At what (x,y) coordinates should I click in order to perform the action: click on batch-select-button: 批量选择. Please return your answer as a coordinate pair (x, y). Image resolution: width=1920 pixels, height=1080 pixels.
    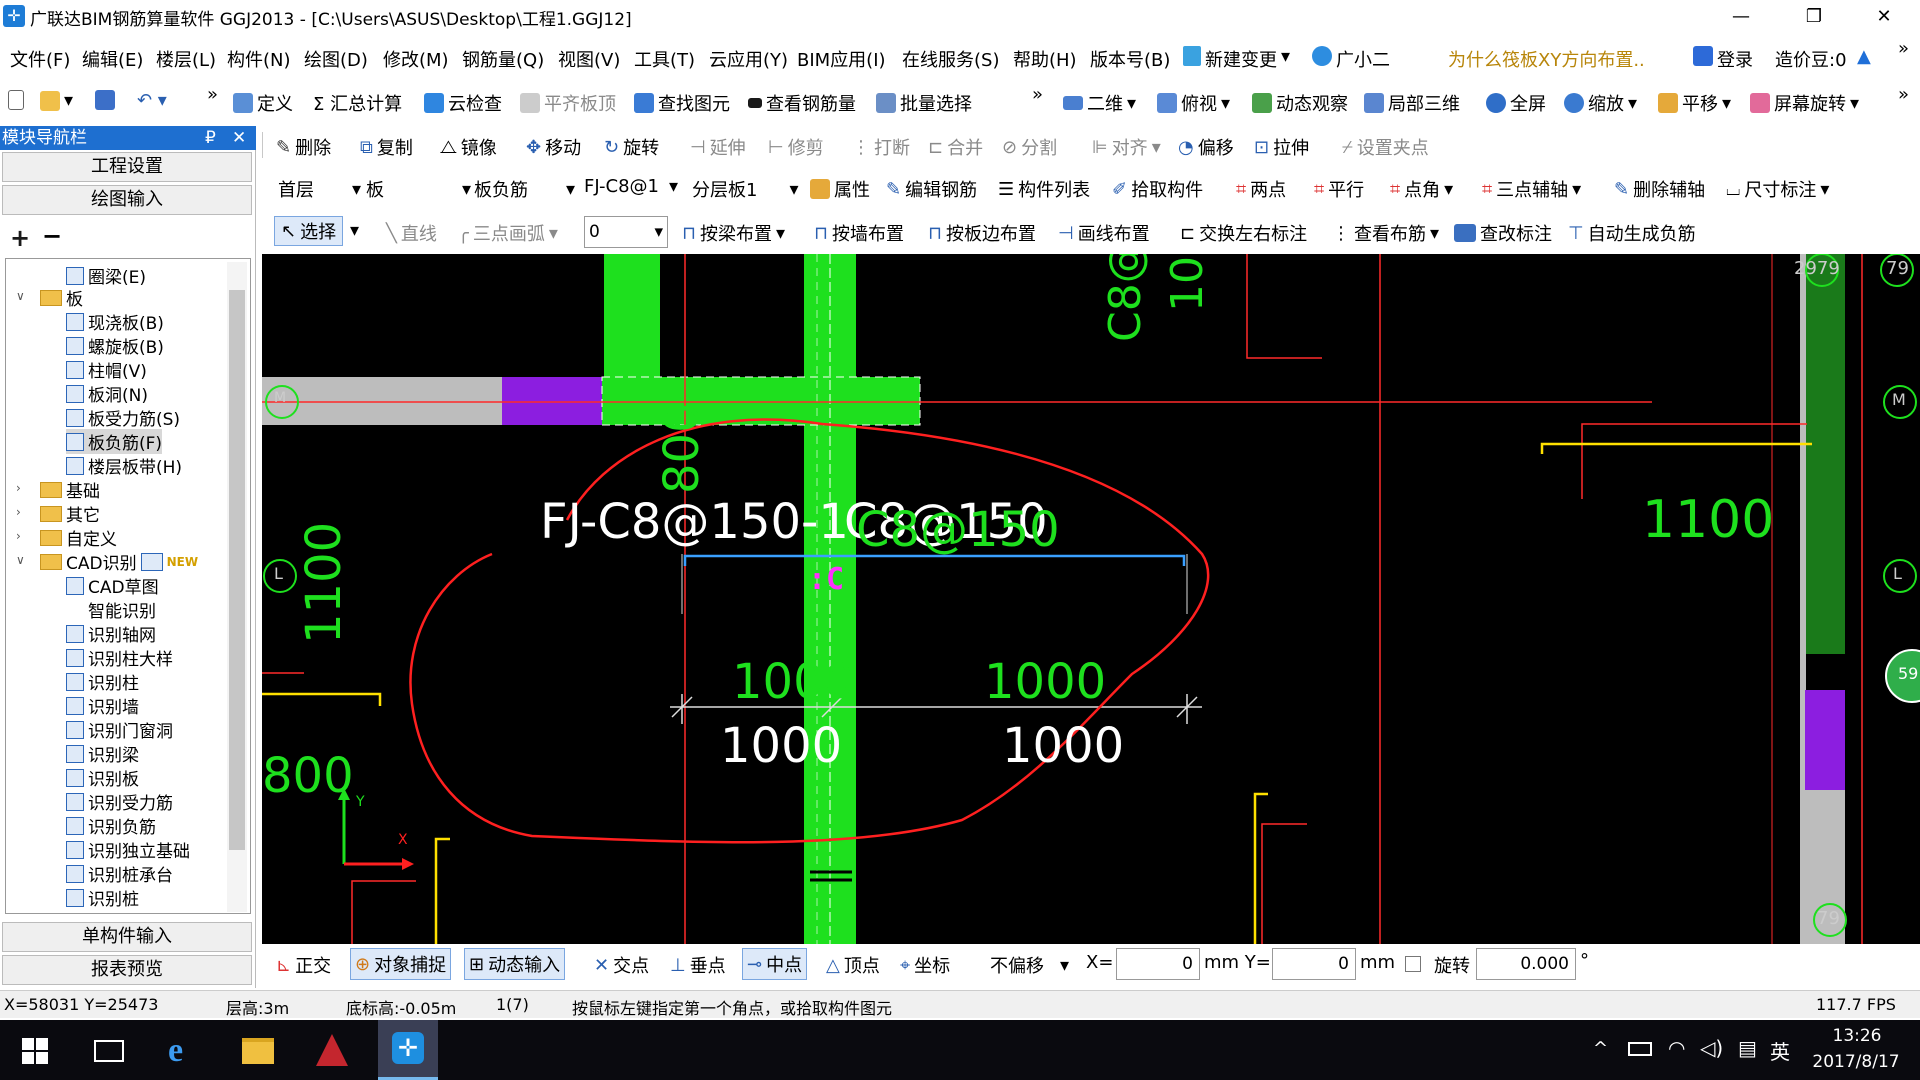
    Looking at the image, I should click on (924, 103).